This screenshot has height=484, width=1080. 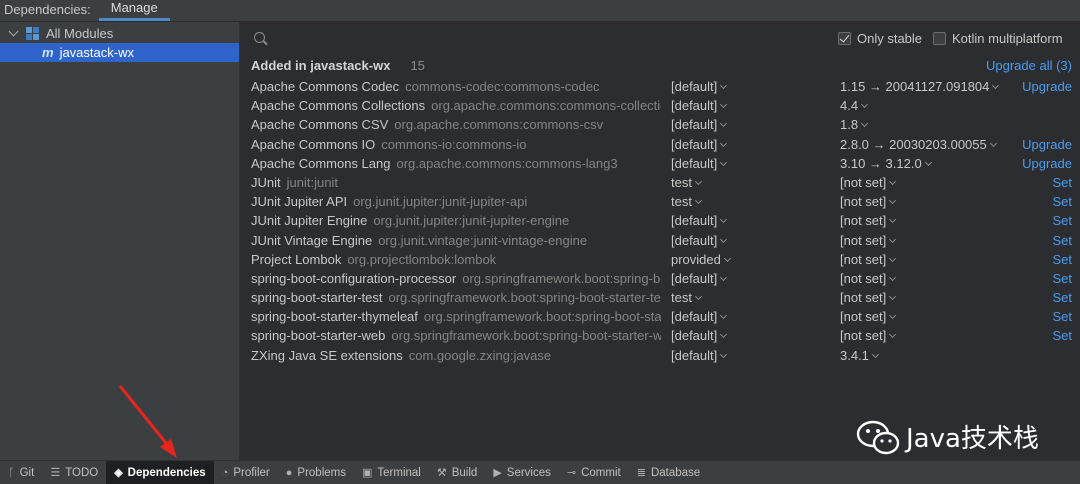 What do you see at coordinates (886, 163) in the screenshot?
I see `version-dropdown: 3.10 → 3.12.0` at bounding box center [886, 163].